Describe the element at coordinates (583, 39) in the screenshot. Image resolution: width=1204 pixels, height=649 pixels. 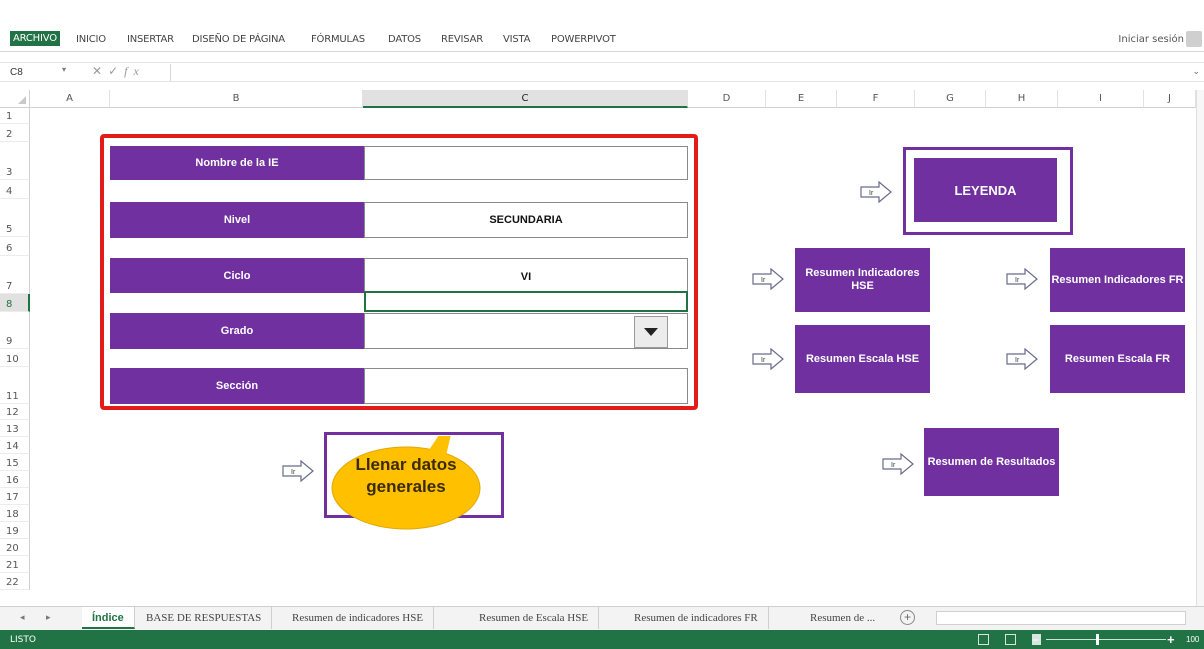
I see `ribbon-tab-powerpivot: POWERPIVOT` at that location.